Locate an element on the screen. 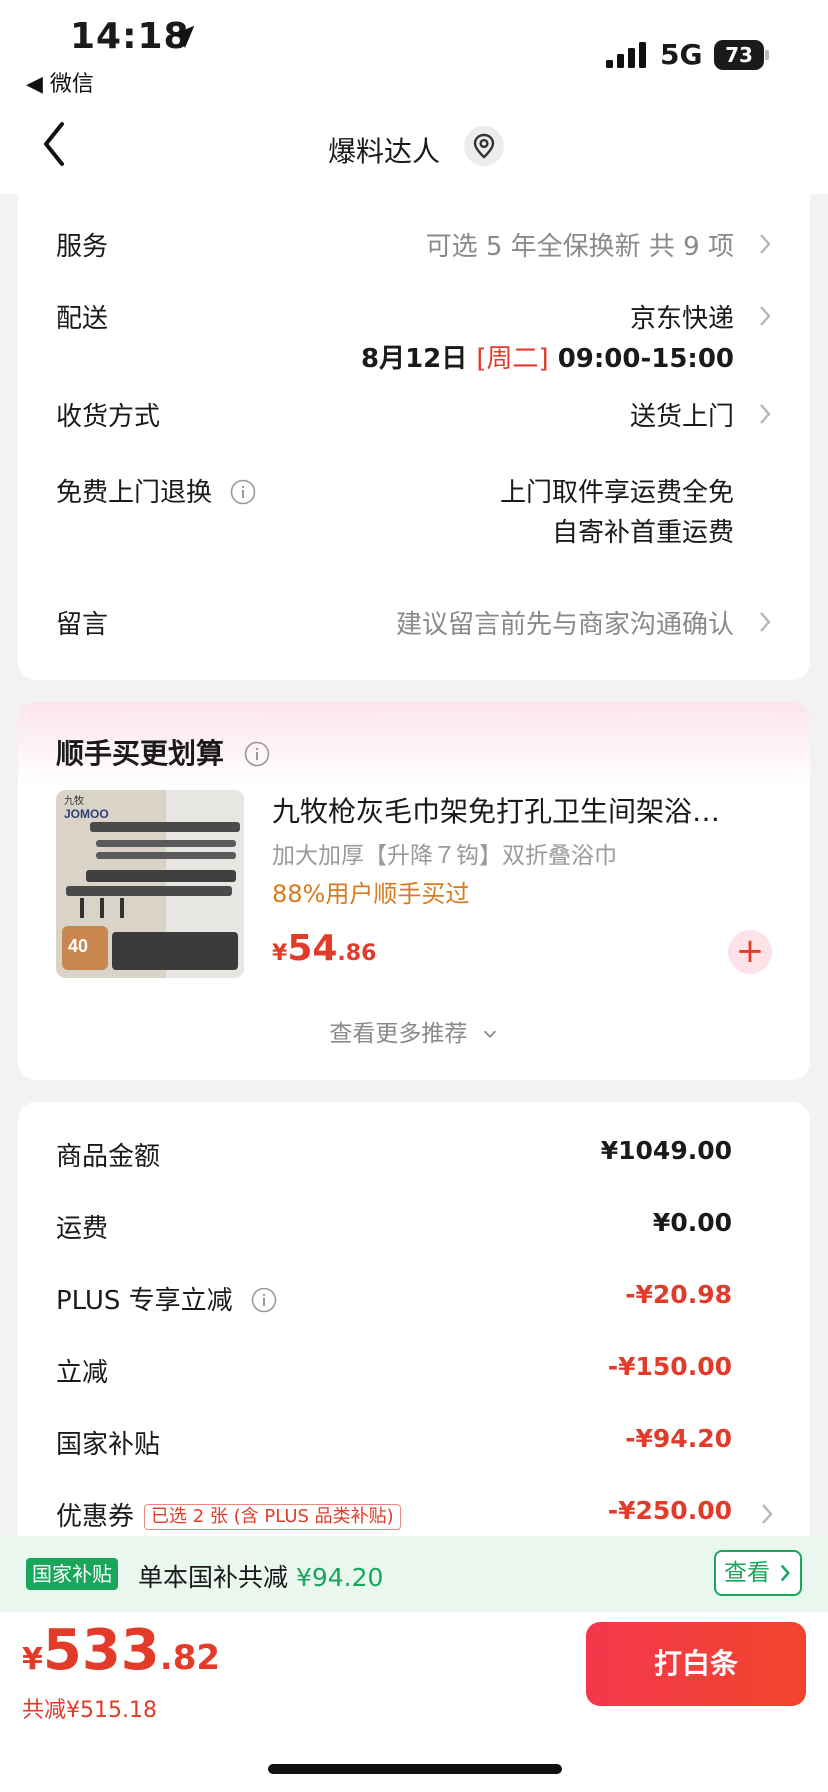 The width and height of the screenshot is (828, 1792). delivery-value: 京东快递 is located at coordinates (681, 319).